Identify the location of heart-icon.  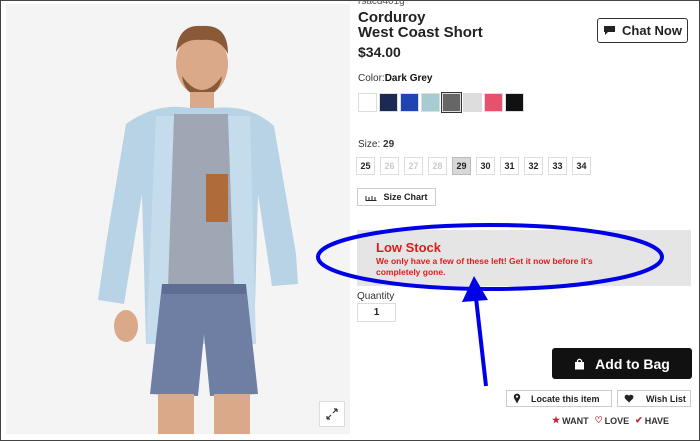
(629, 398).